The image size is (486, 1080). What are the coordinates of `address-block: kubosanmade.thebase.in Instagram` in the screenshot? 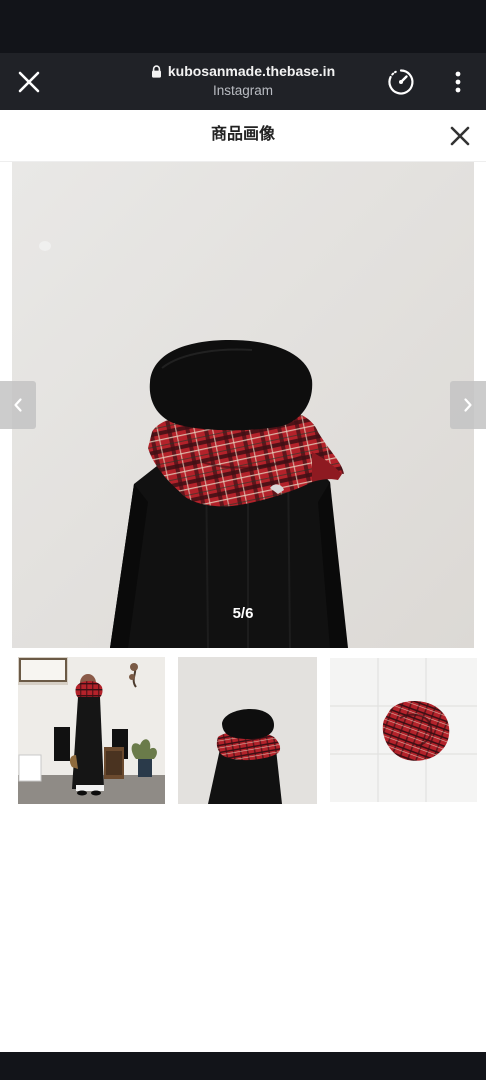 It's located at (243, 81).